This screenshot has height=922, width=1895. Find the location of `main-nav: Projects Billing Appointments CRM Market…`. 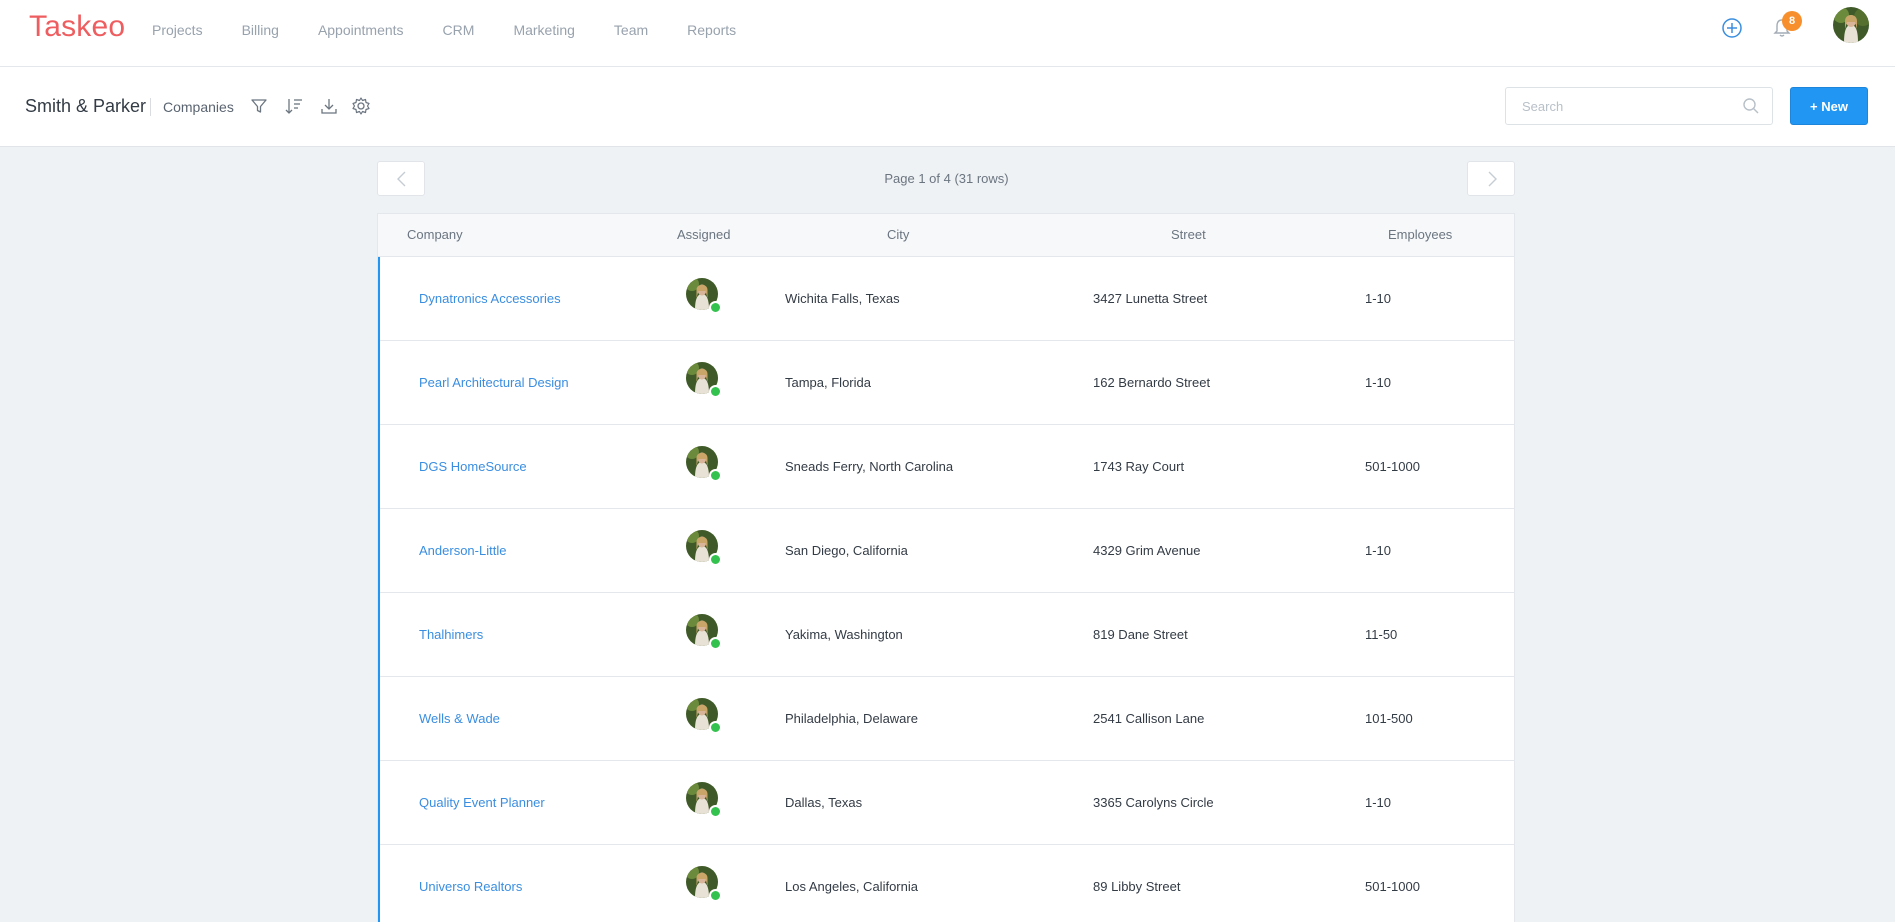

main-nav: Projects Billing Appointments CRM Market… is located at coordinates (463, 30).